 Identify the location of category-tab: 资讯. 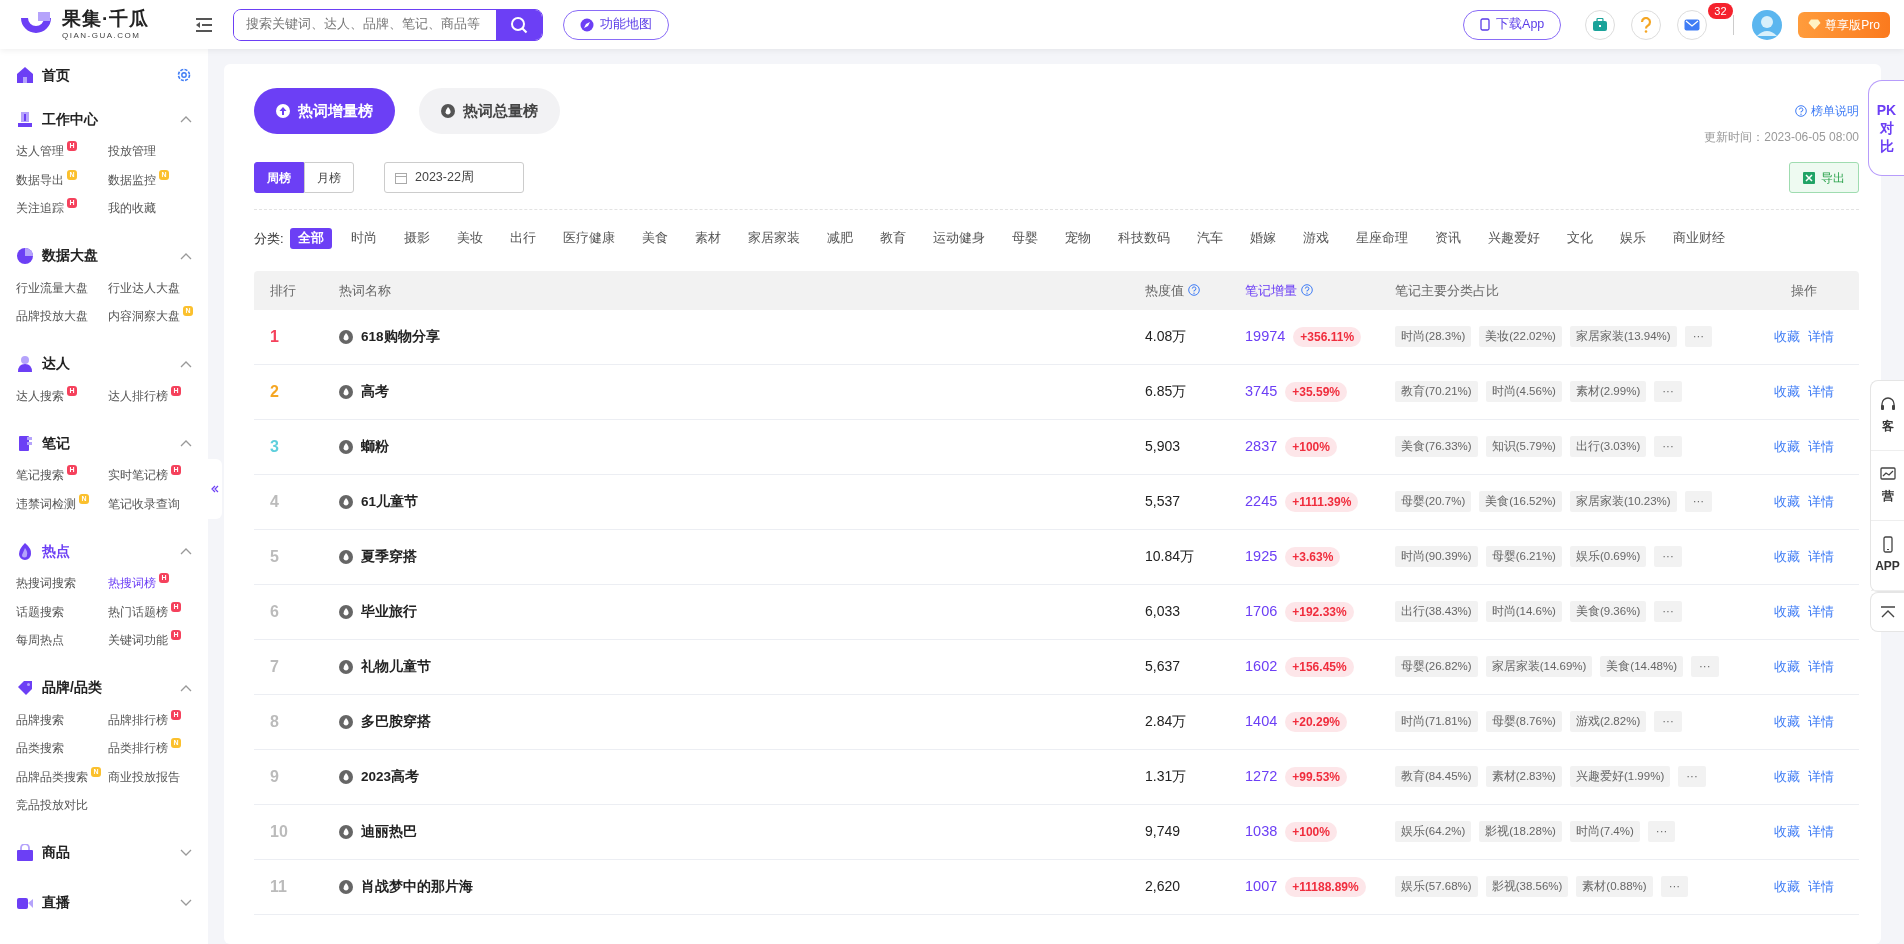
(1447, 238).